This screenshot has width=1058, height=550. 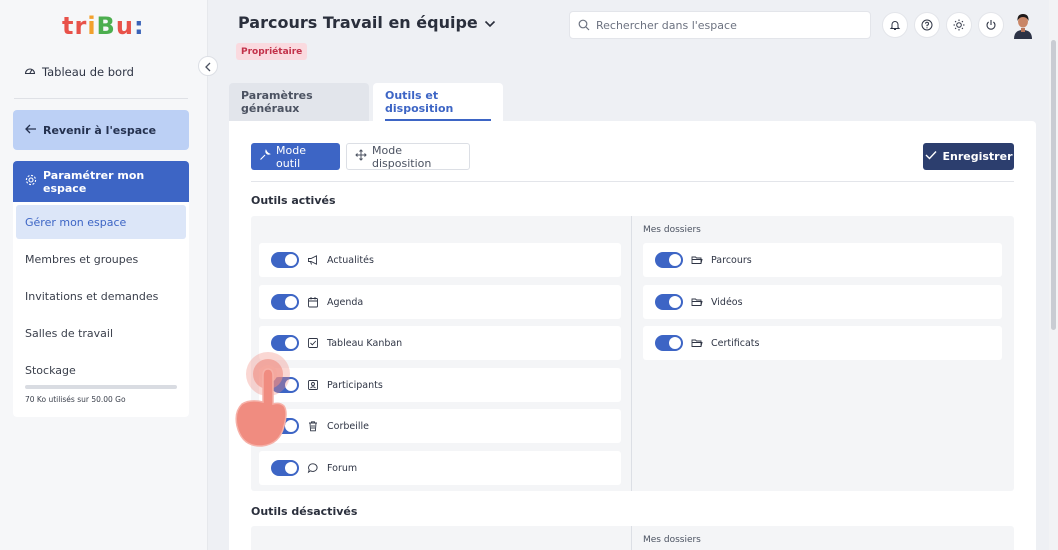 I want to click on sidebar-item-workrooms: Salles de travail, so click(x=101, y=333).